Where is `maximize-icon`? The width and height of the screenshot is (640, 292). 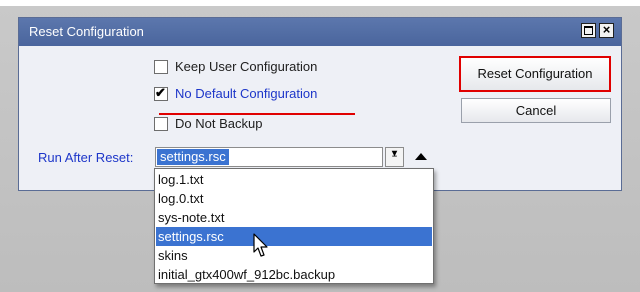 maximize-icon is located at coordinates (588, 30).